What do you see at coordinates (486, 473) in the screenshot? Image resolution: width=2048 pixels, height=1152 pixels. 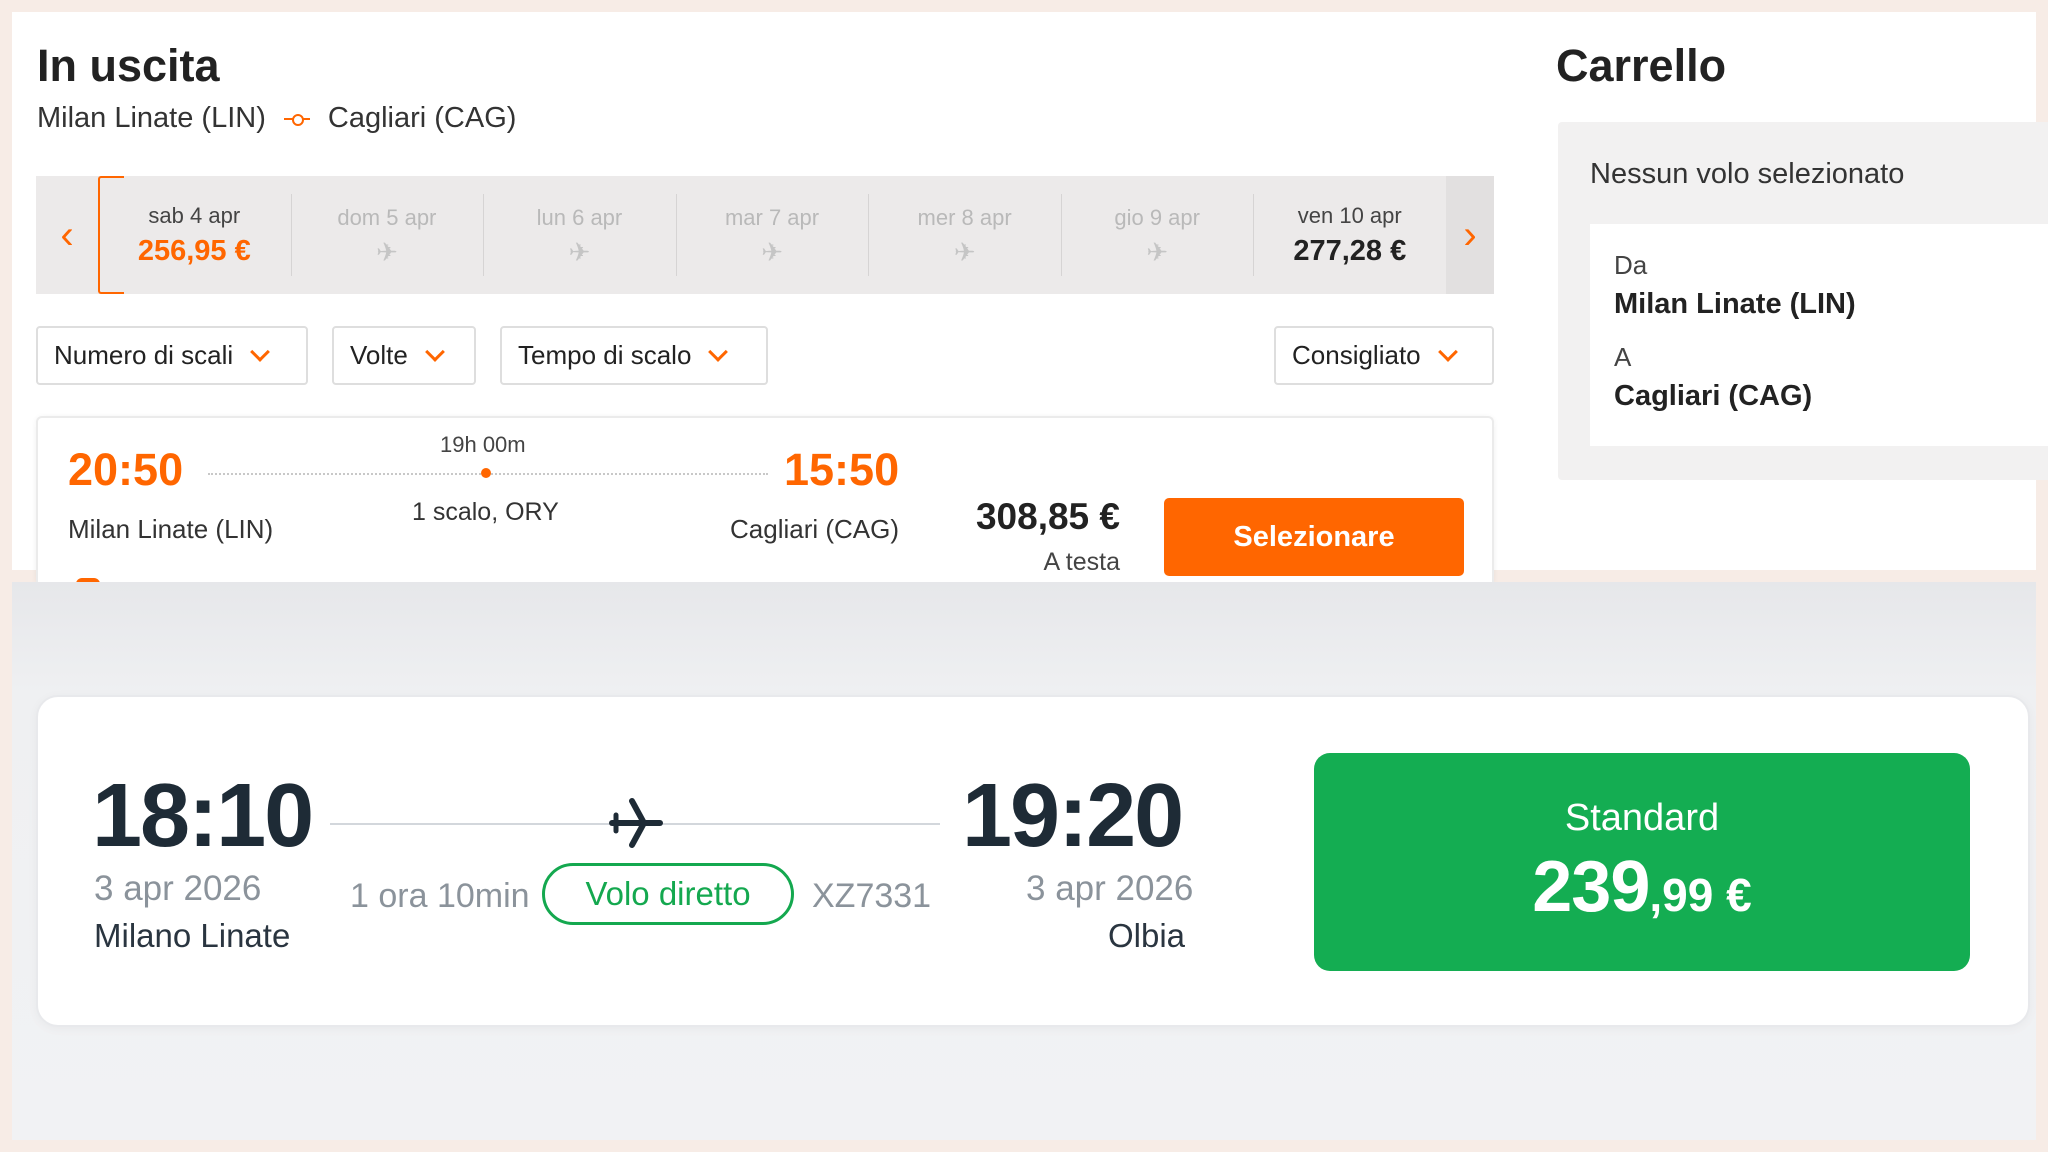 I see `stop-dot` at bounding box center [486, 473].